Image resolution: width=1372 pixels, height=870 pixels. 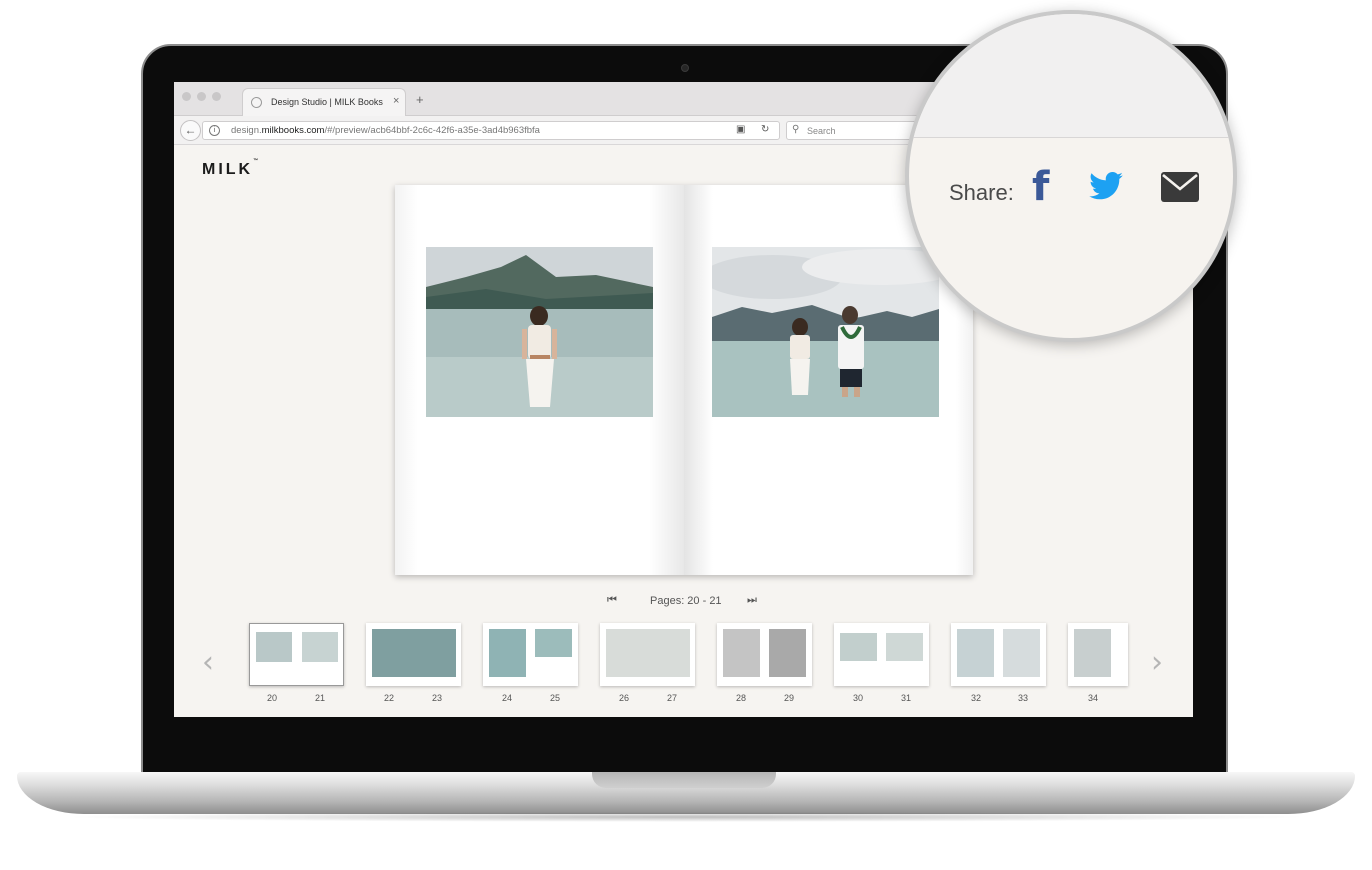 I want to click on thumbnail-page-number: 24, so click(x=506, y=698).